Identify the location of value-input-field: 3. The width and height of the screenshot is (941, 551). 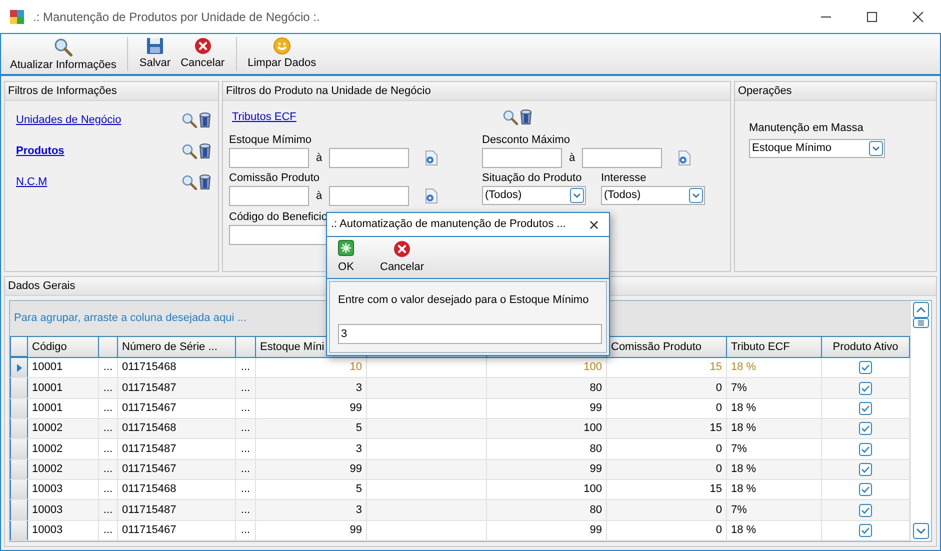
(470, 334).